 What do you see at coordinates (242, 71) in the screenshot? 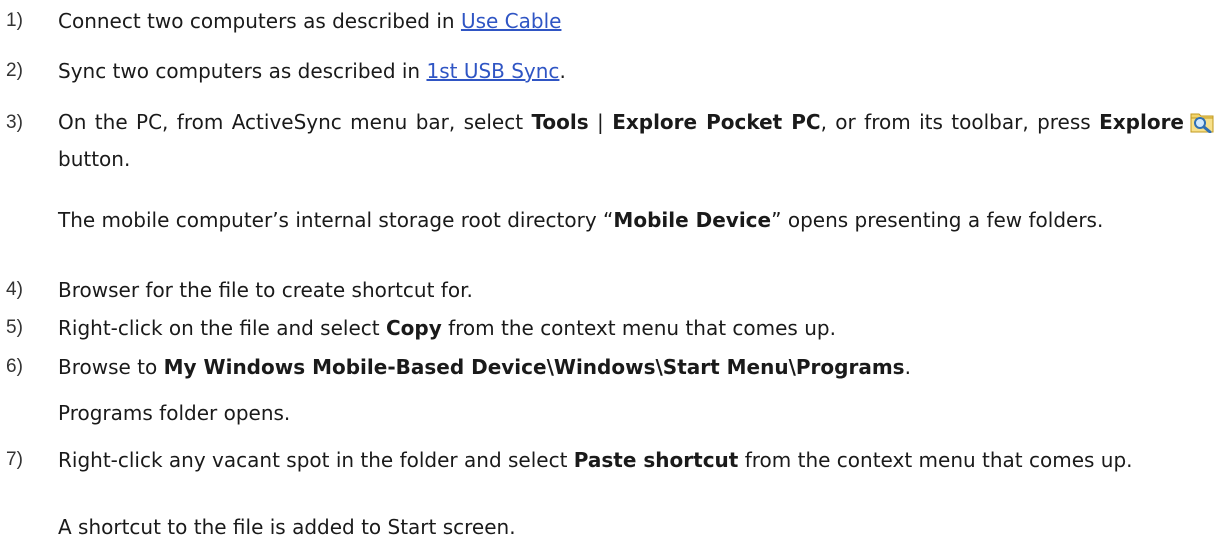
I see `step-text: Sync two computers as described in` at bounding box center [242, 71].